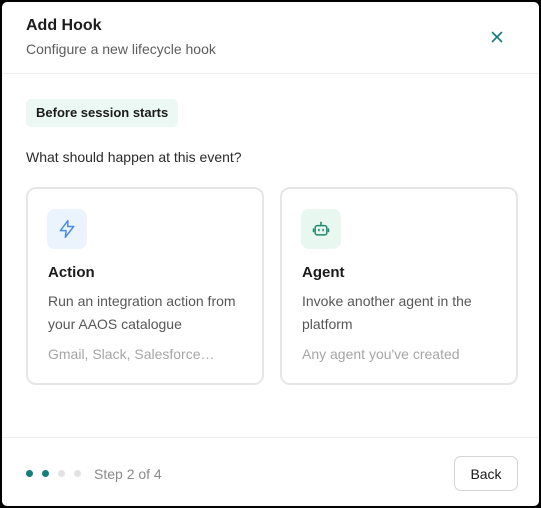 The width and height of the screenshot is (541, 508). I want to click on option-title: Agent, so click(323, 272).